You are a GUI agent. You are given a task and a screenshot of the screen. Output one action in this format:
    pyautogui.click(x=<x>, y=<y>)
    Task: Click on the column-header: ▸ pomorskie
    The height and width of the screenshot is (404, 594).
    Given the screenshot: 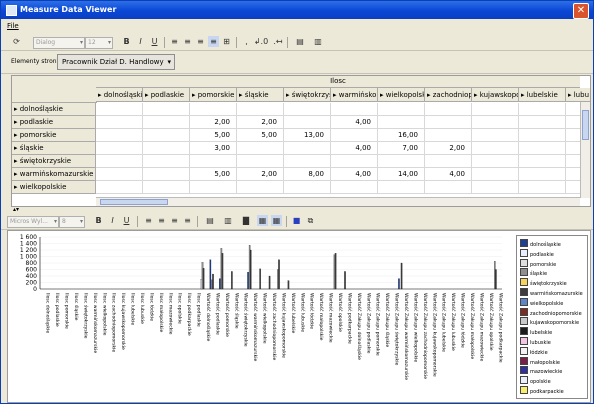 What is the action you would take?
    pyautogui.click(x=213, y=95)
    